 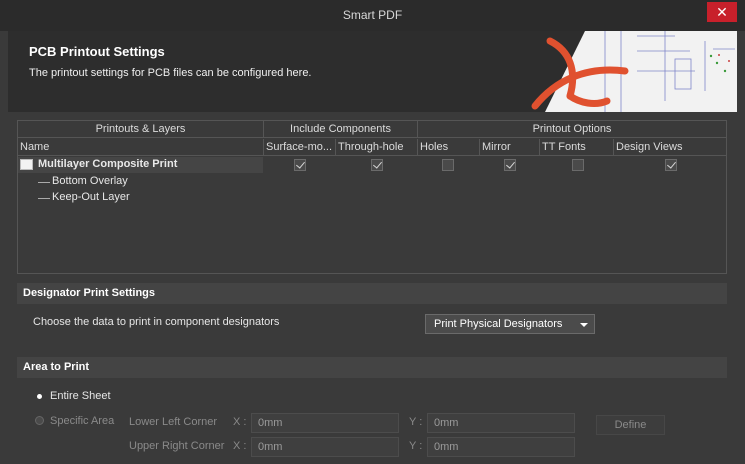 I want to click on group-include-components: Include Components, so click(x=341, y=129).